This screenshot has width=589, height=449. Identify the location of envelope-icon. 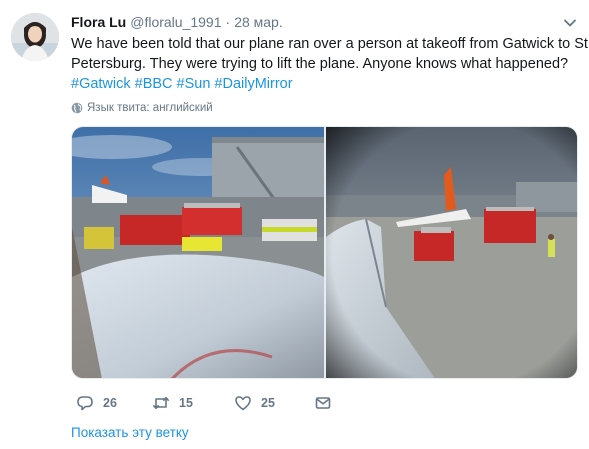
(323, 403).